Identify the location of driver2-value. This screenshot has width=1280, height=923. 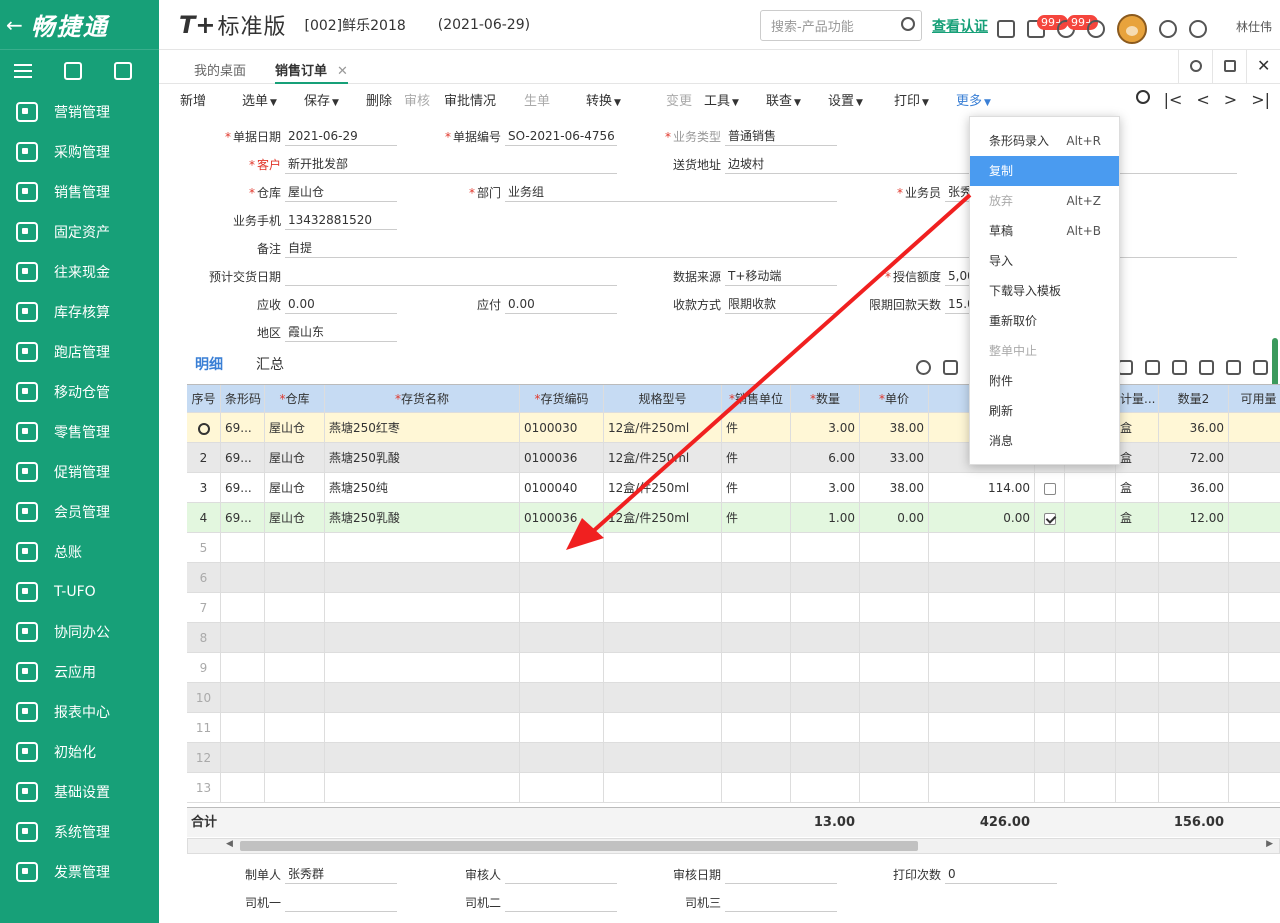
(561, 902).